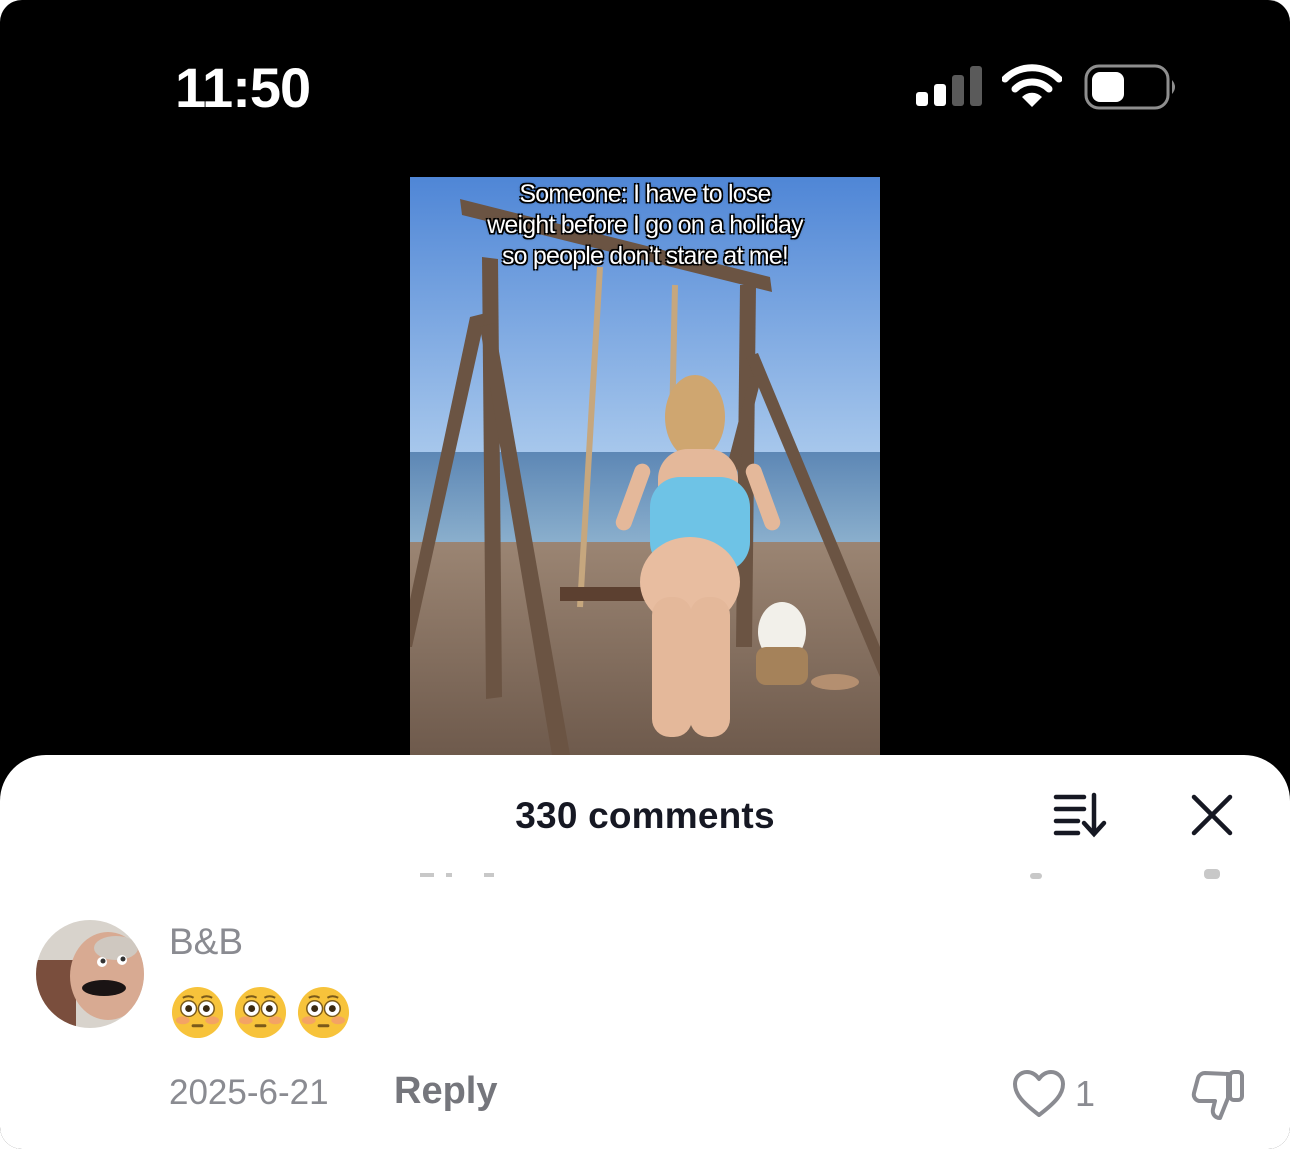  Describe the element at coordinates (1212, 815) in the screenshot. I see `close-icon` at that location.